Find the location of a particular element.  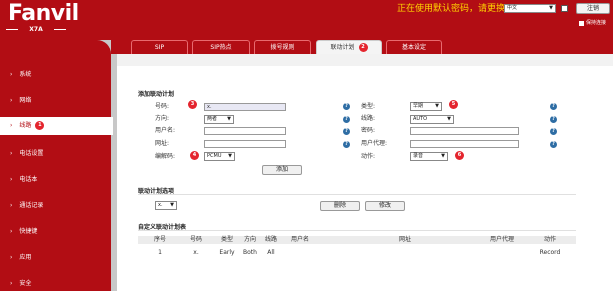

codec-label: 编解码: is located at coordinates (165, 156).